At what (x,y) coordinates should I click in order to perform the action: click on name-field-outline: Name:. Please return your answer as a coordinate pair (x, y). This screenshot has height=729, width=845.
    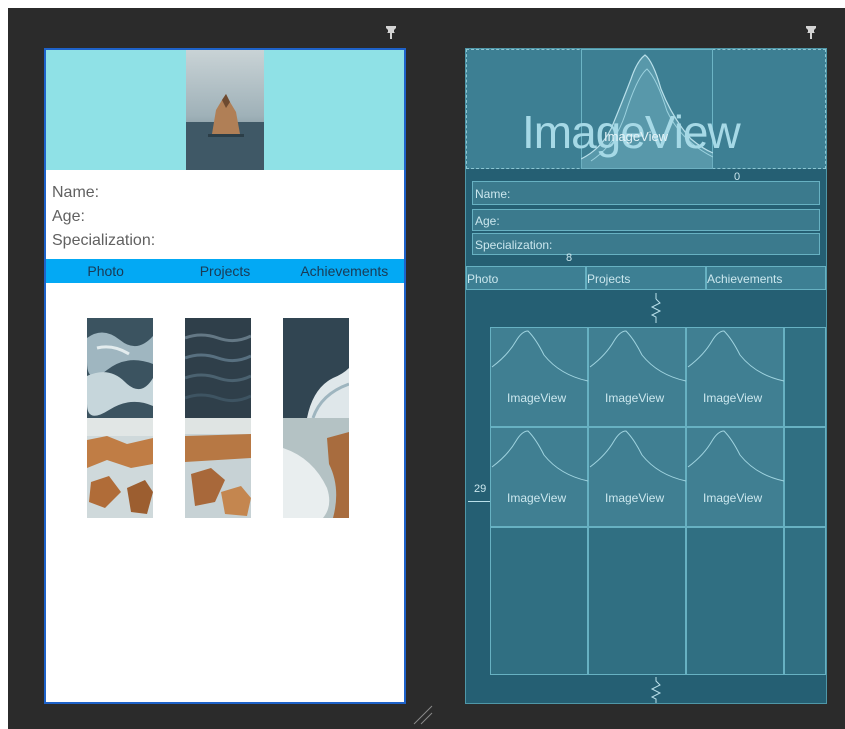
    Looking at the image, I should click on (646, 193).